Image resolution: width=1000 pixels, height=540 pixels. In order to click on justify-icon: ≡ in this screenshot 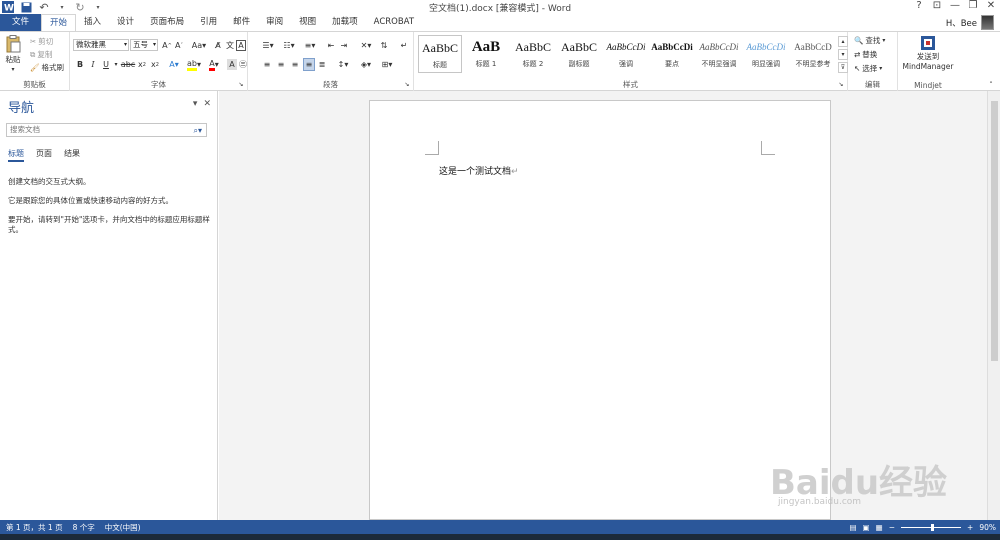, I will do `click(309, 64)`.